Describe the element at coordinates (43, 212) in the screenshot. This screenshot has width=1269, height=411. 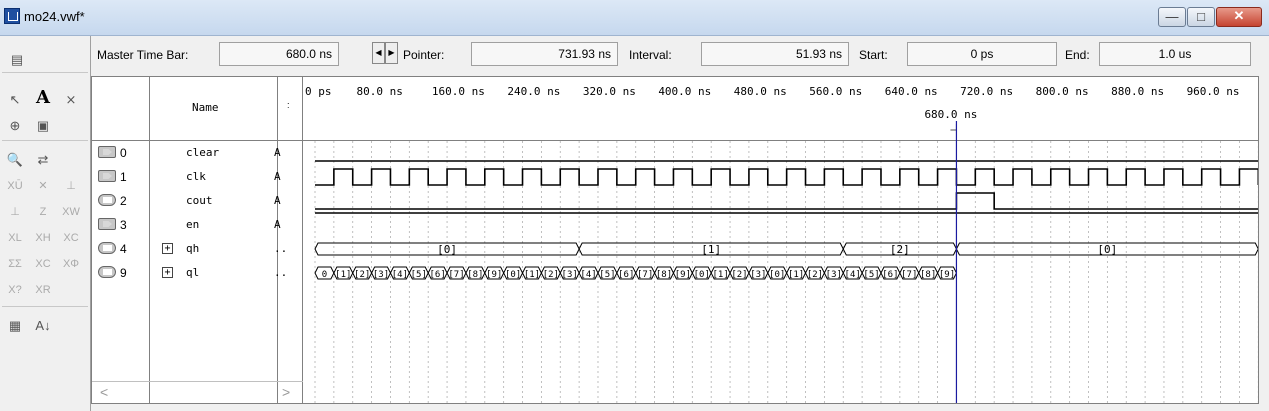
I see `high-z-icon: Z` at that location.